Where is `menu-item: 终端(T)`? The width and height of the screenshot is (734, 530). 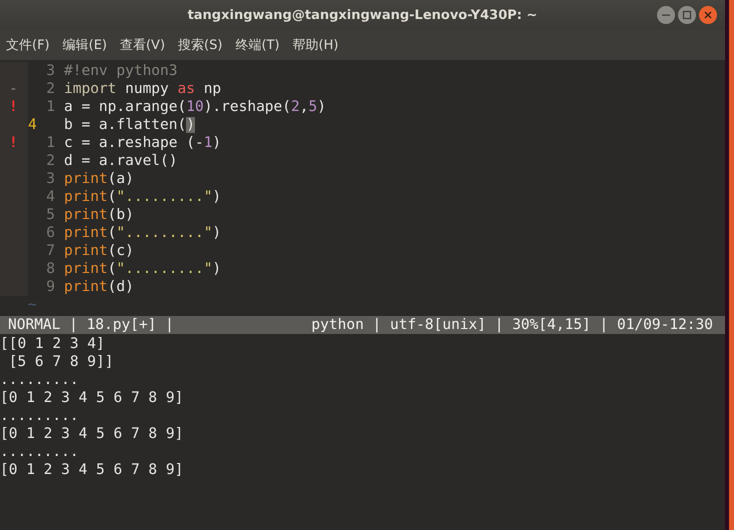 menu-item: 终端(T) is located at coordinates (257, 45).